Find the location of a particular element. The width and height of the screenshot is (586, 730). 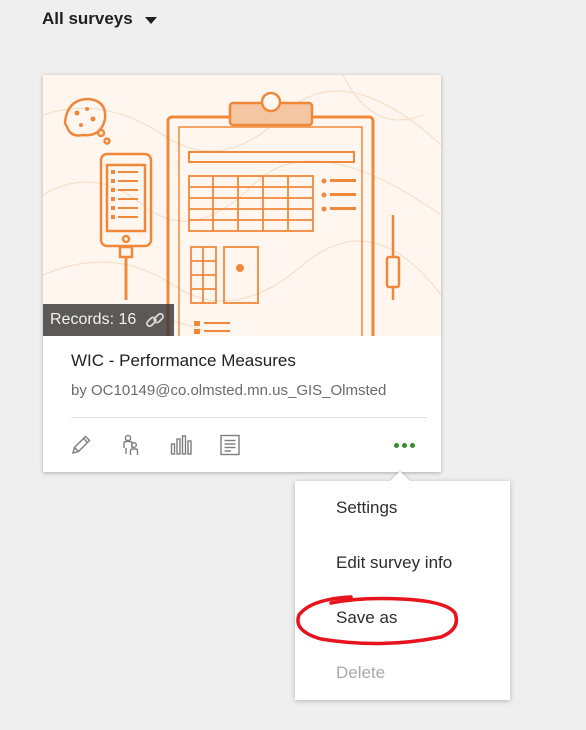

records-count-label: Records: 16 is located at coordinates (93, 319).